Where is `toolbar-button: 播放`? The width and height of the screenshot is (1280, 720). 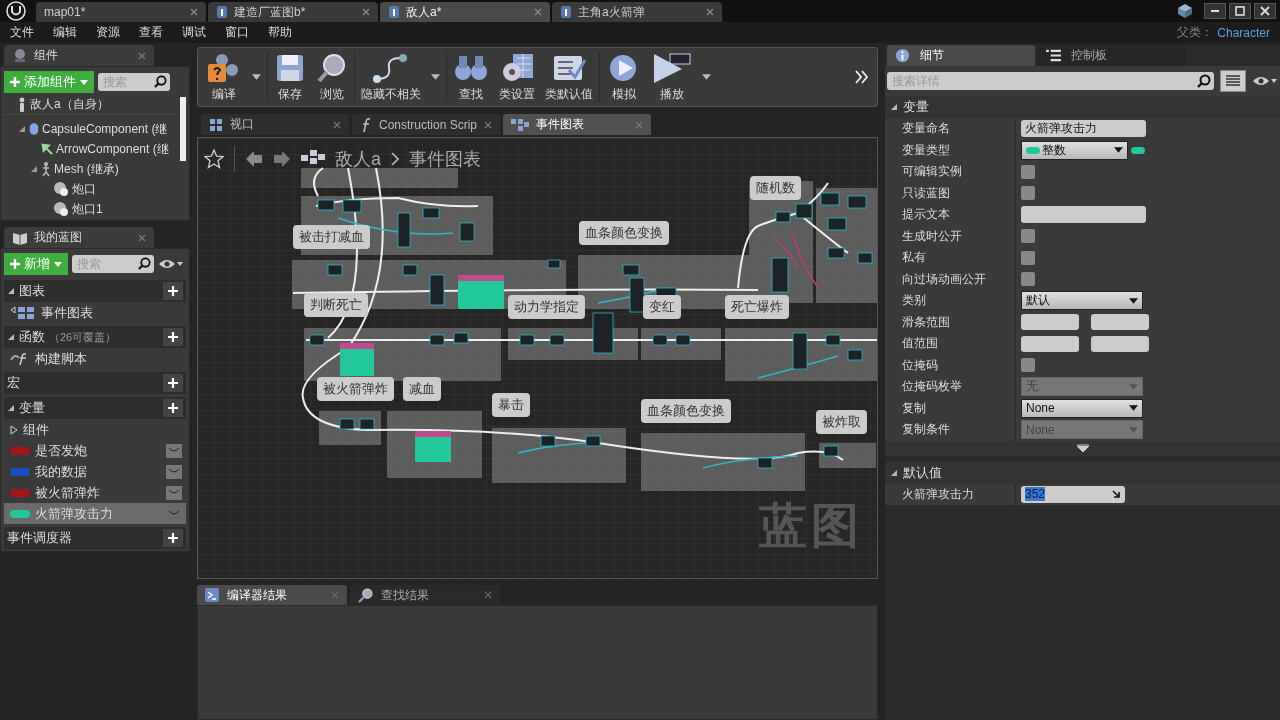
toolbar-button: 播放 is located at coordinates (672, 77).